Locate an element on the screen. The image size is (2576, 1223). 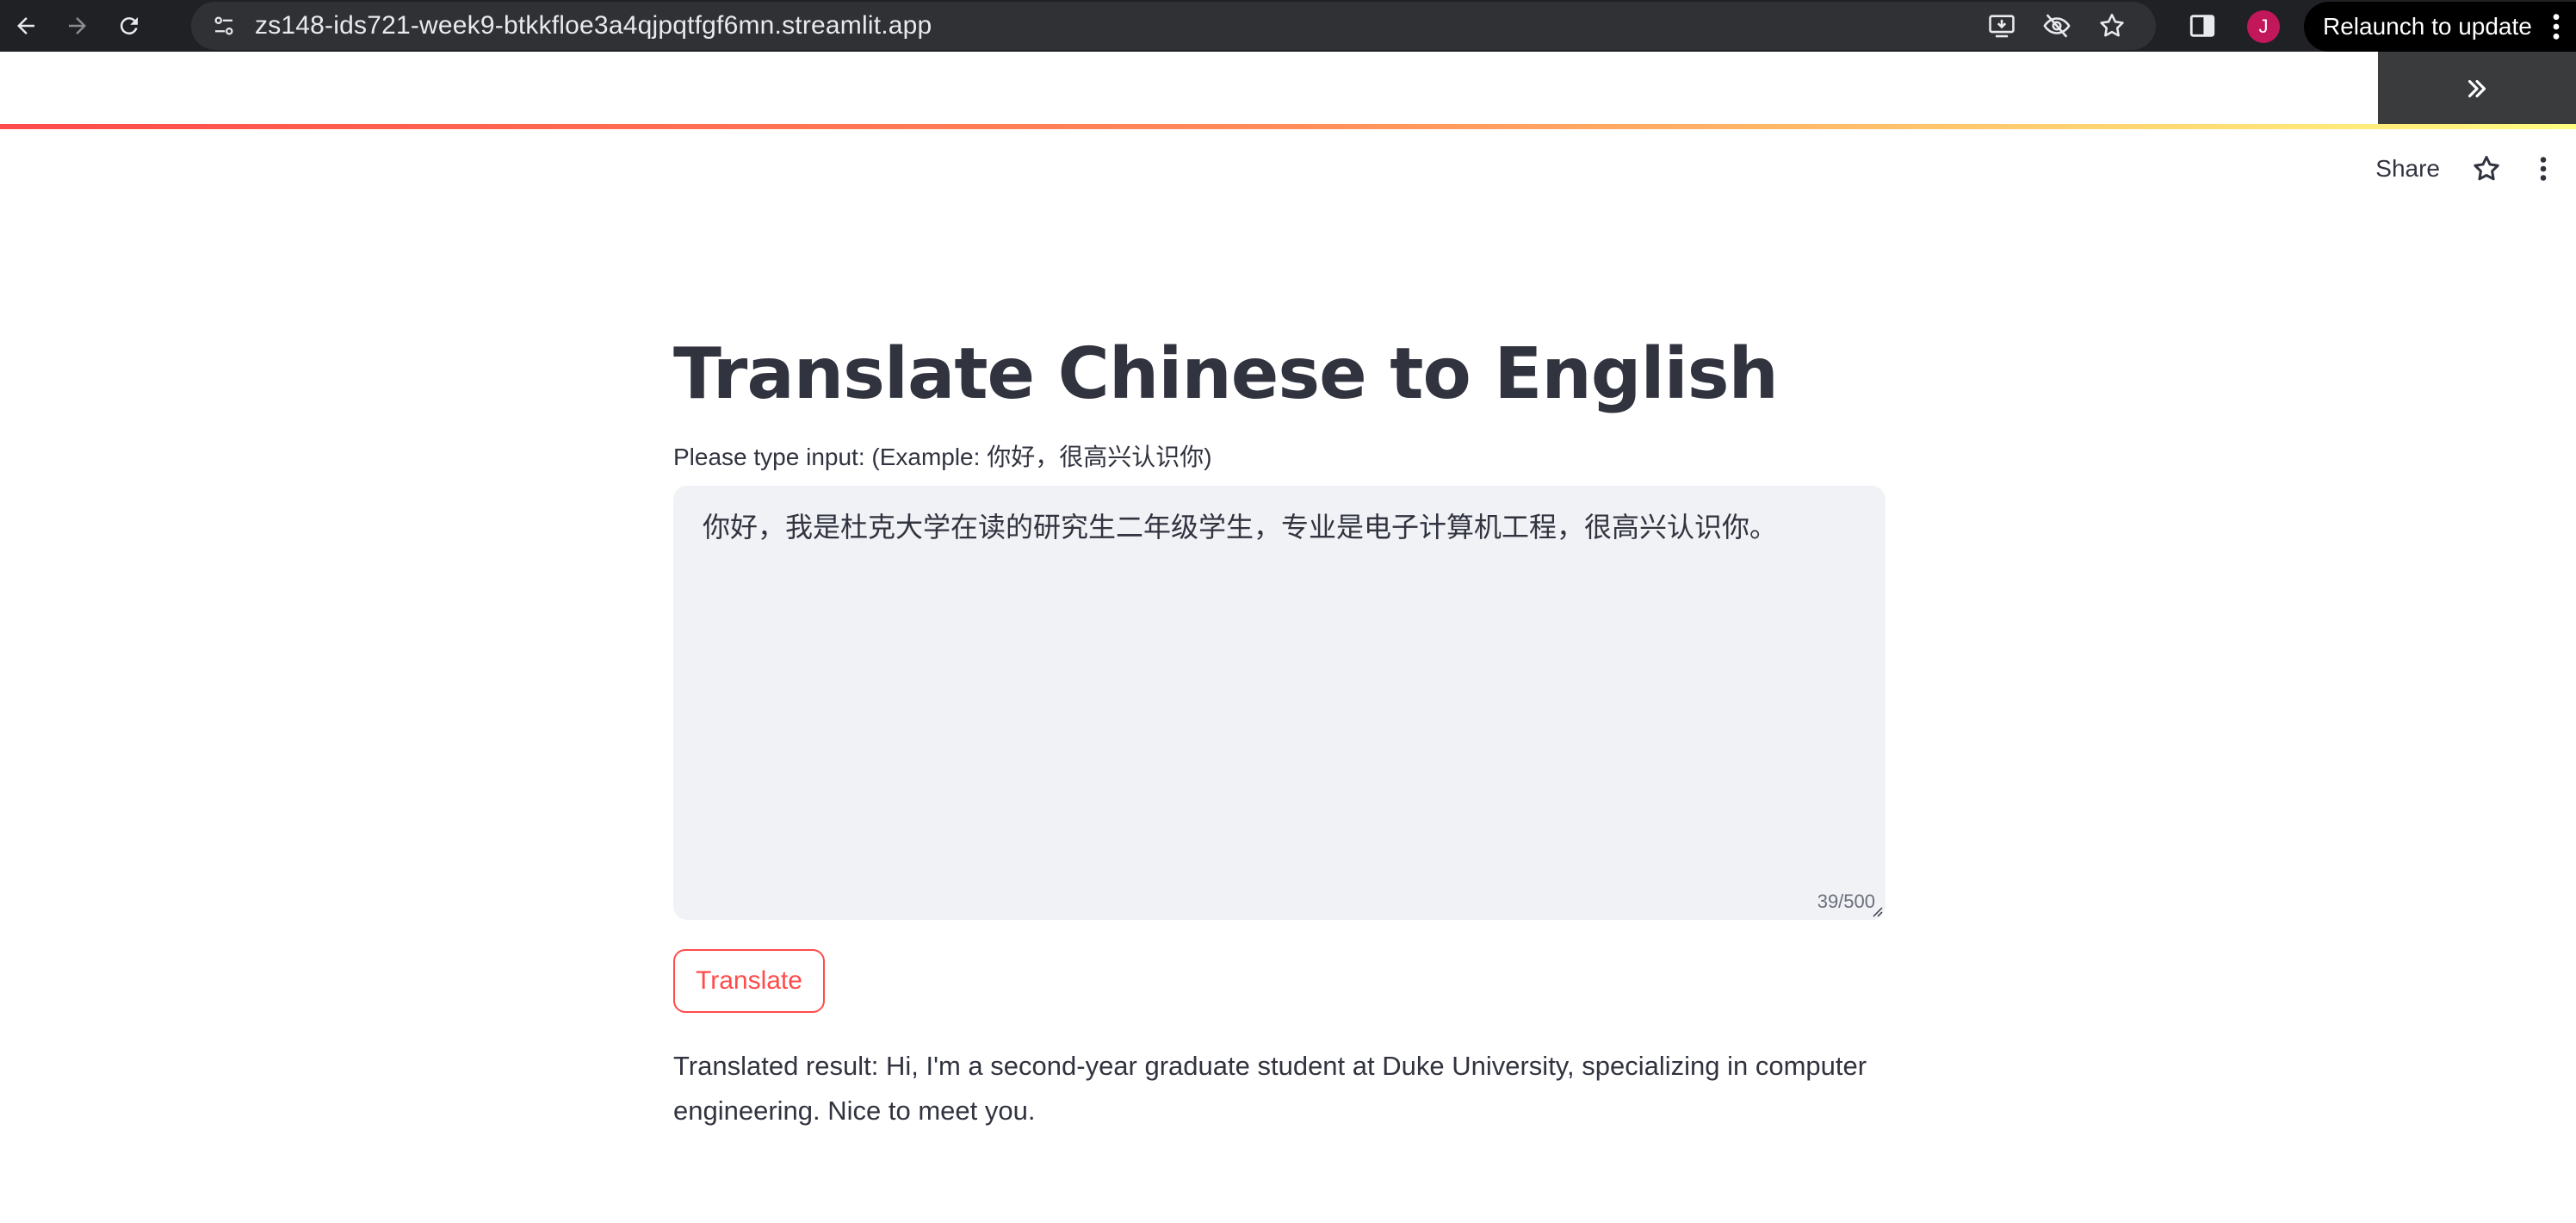
bookmark-star-icon is located at coordinates (2112, 25).